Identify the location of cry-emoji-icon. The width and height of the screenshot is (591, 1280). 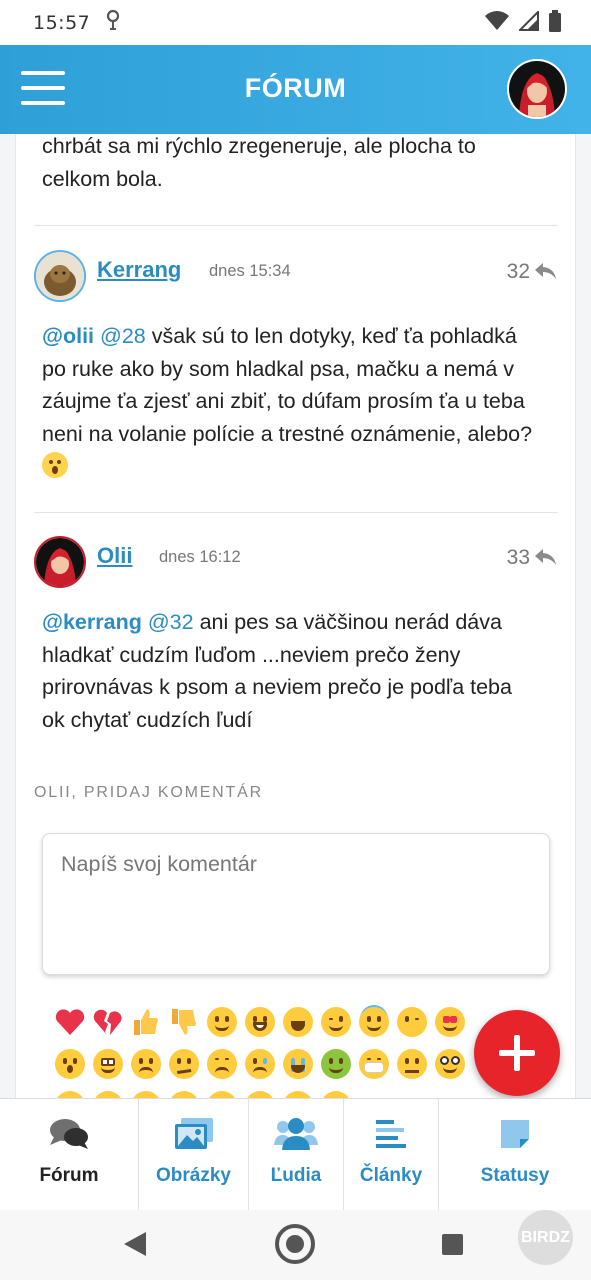
(260, 1064).